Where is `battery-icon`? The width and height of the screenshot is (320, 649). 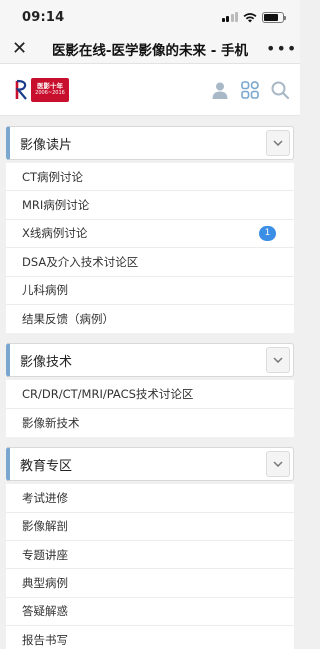
battery-icon is located at coordinates (274, 17).